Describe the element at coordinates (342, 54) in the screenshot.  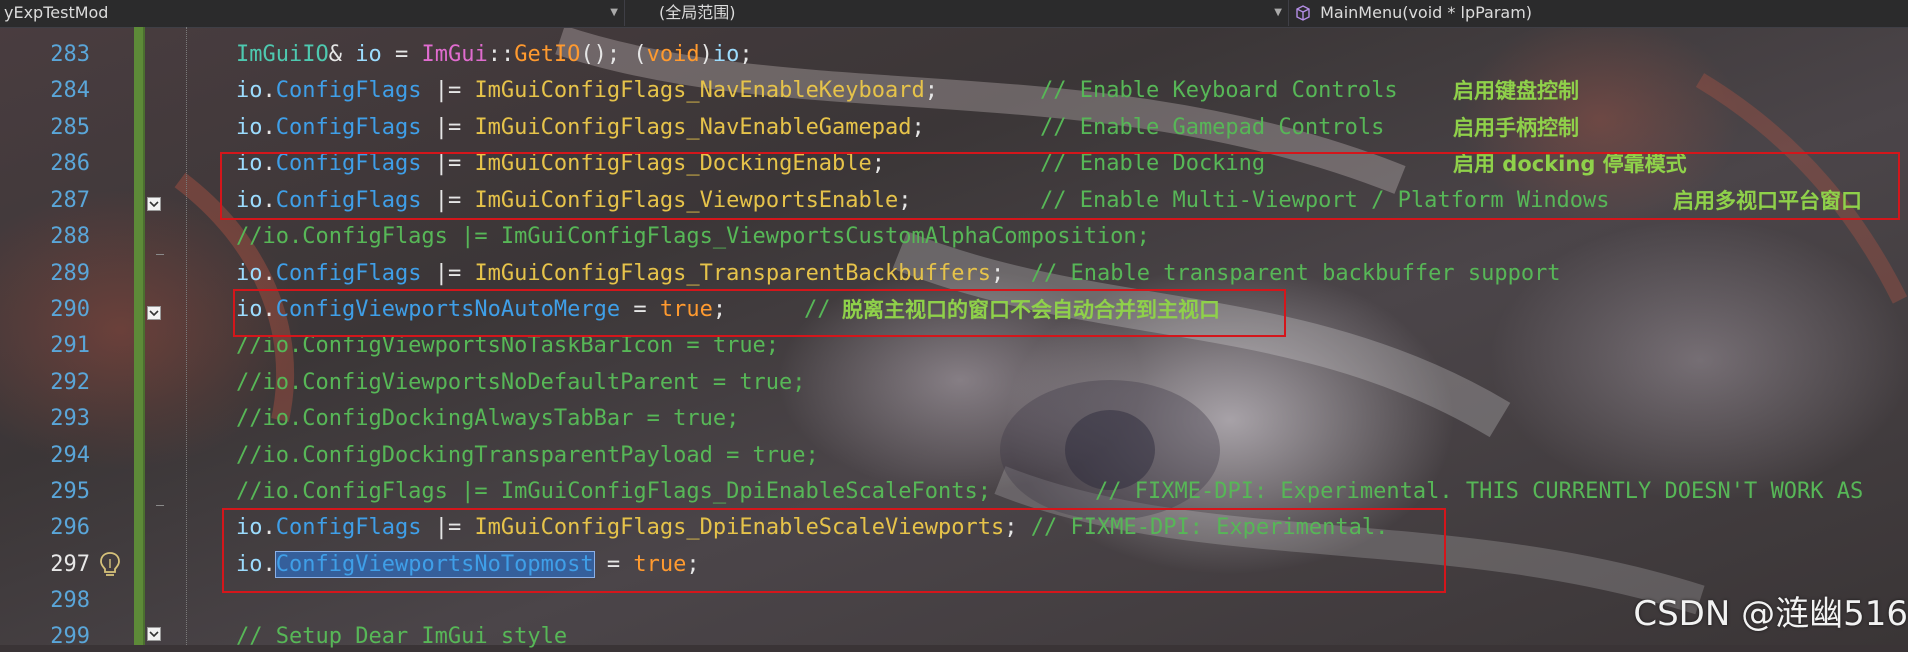
I see `token-punct: &` at that location.